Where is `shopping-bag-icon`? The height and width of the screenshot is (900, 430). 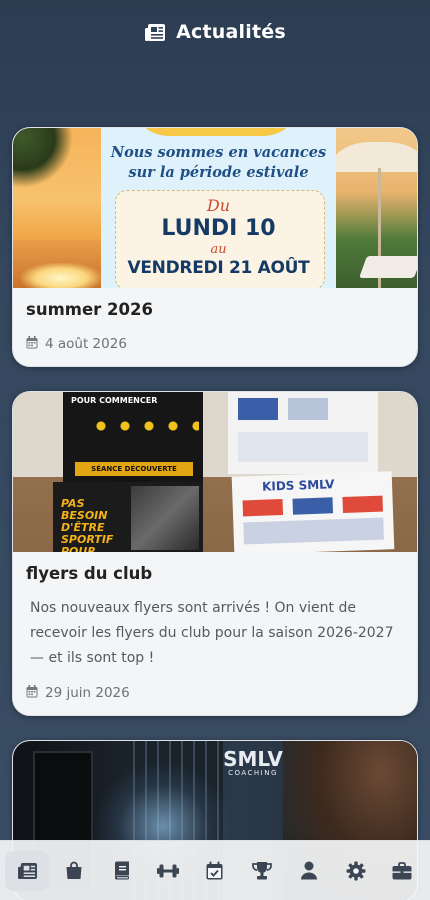 shopping-bag-icon is located at coordinates (74, 870).